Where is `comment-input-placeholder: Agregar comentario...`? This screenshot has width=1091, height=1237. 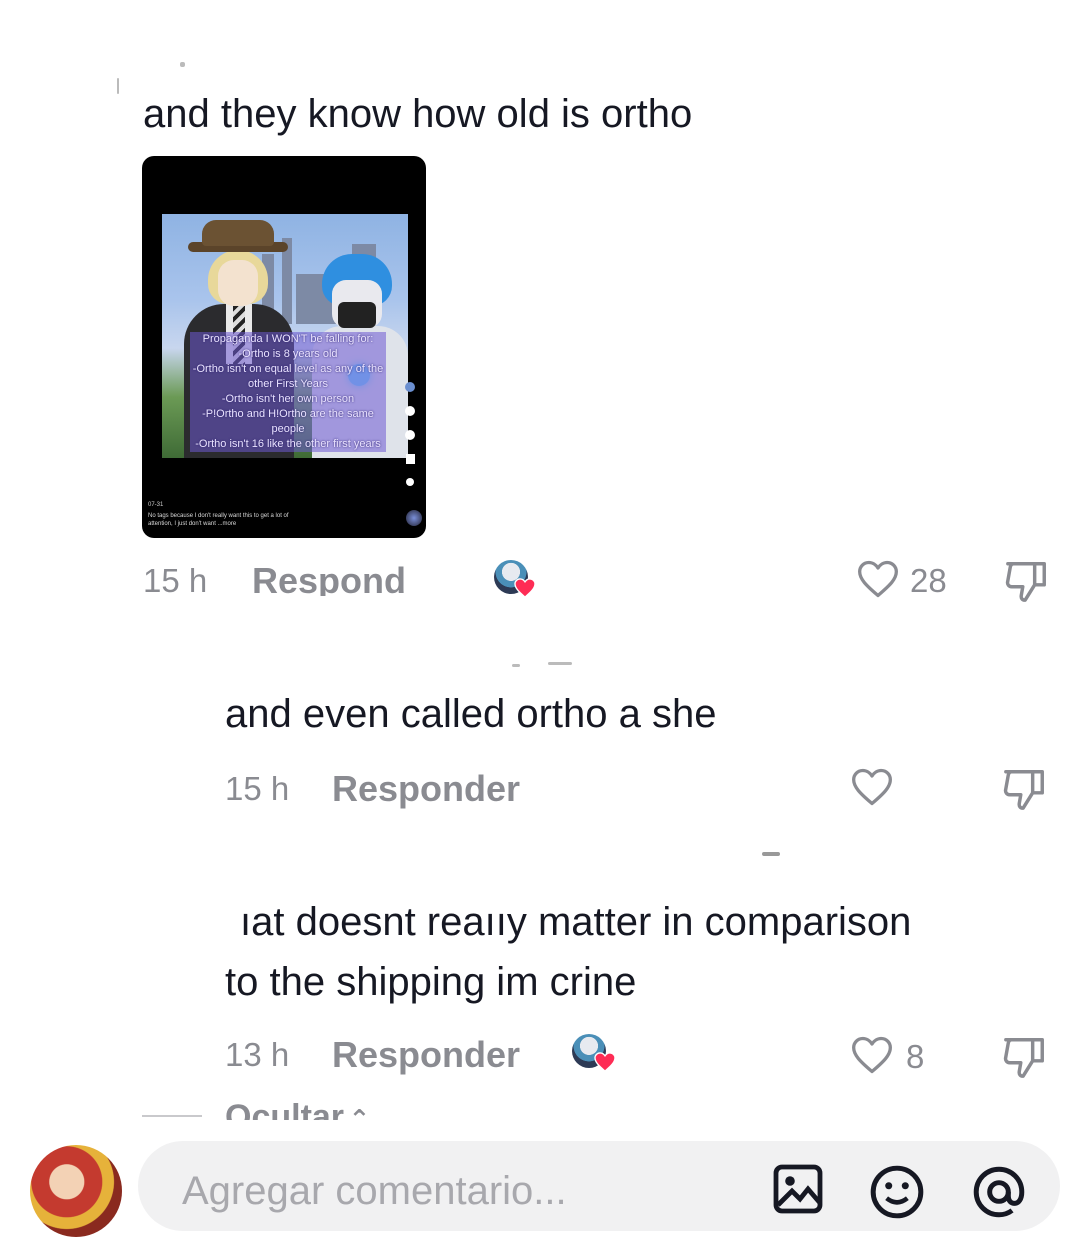 comment-input-placeholder: Agregar comentario... is located at coordinates (374, 1191).